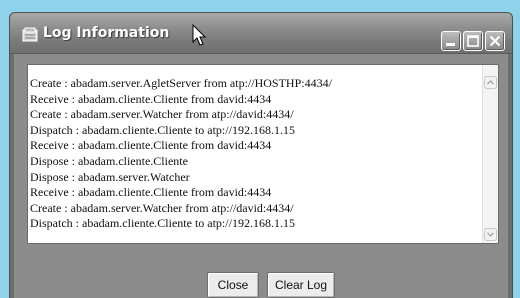 The width and height of the screenshot is (520, 298). Describe the element at coordinates (233, 285) in the screenshot. I see `close-button: Close` at that location.